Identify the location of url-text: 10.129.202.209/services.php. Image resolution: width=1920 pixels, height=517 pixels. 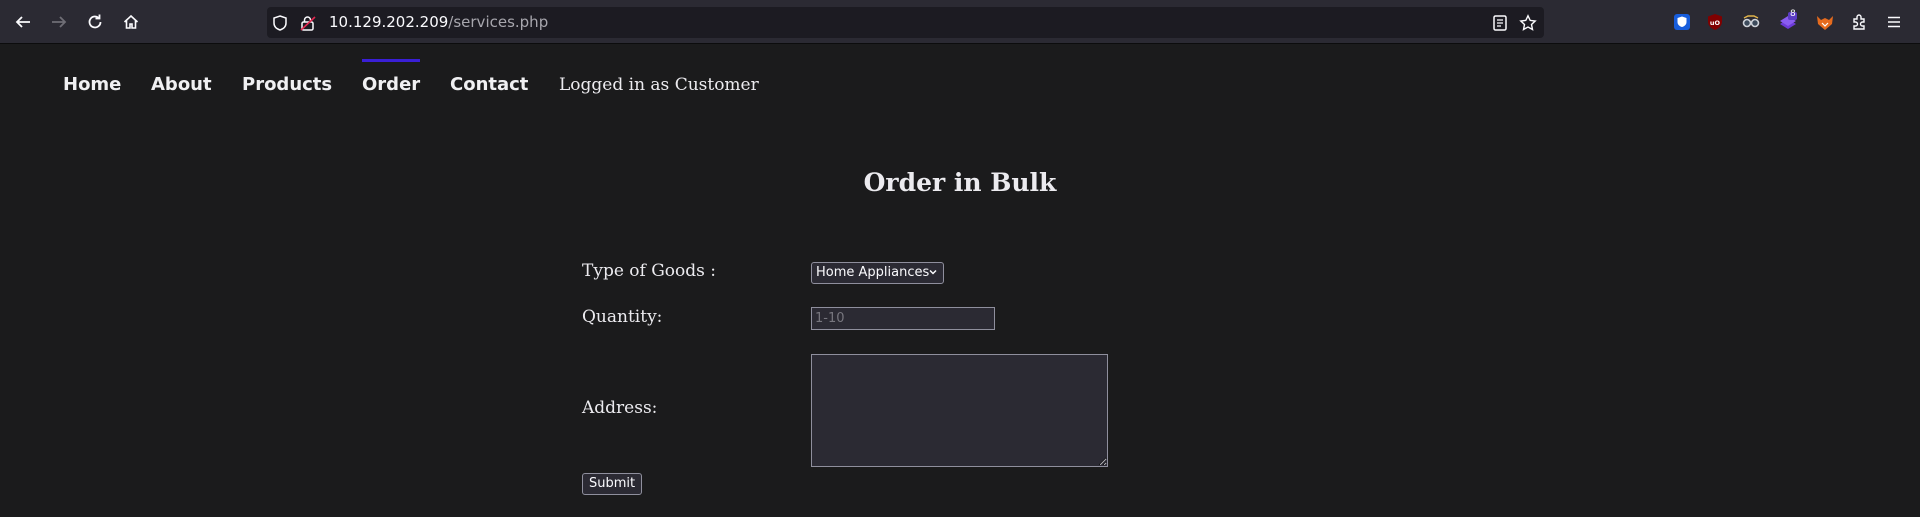
(438, 22).